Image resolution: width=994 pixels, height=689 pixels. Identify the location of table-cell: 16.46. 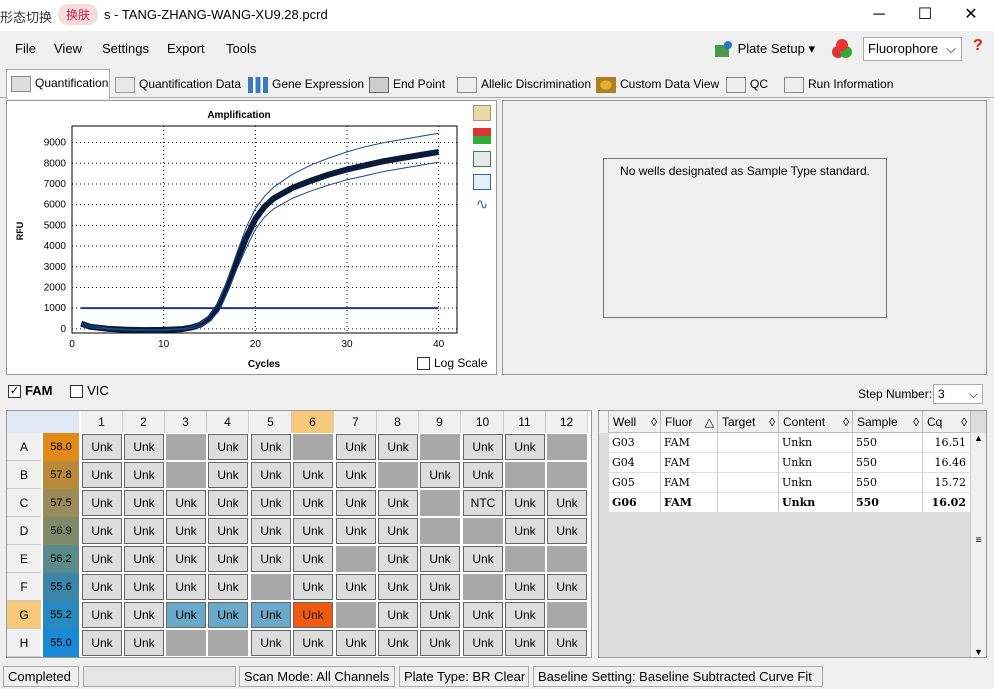
(947, 463).